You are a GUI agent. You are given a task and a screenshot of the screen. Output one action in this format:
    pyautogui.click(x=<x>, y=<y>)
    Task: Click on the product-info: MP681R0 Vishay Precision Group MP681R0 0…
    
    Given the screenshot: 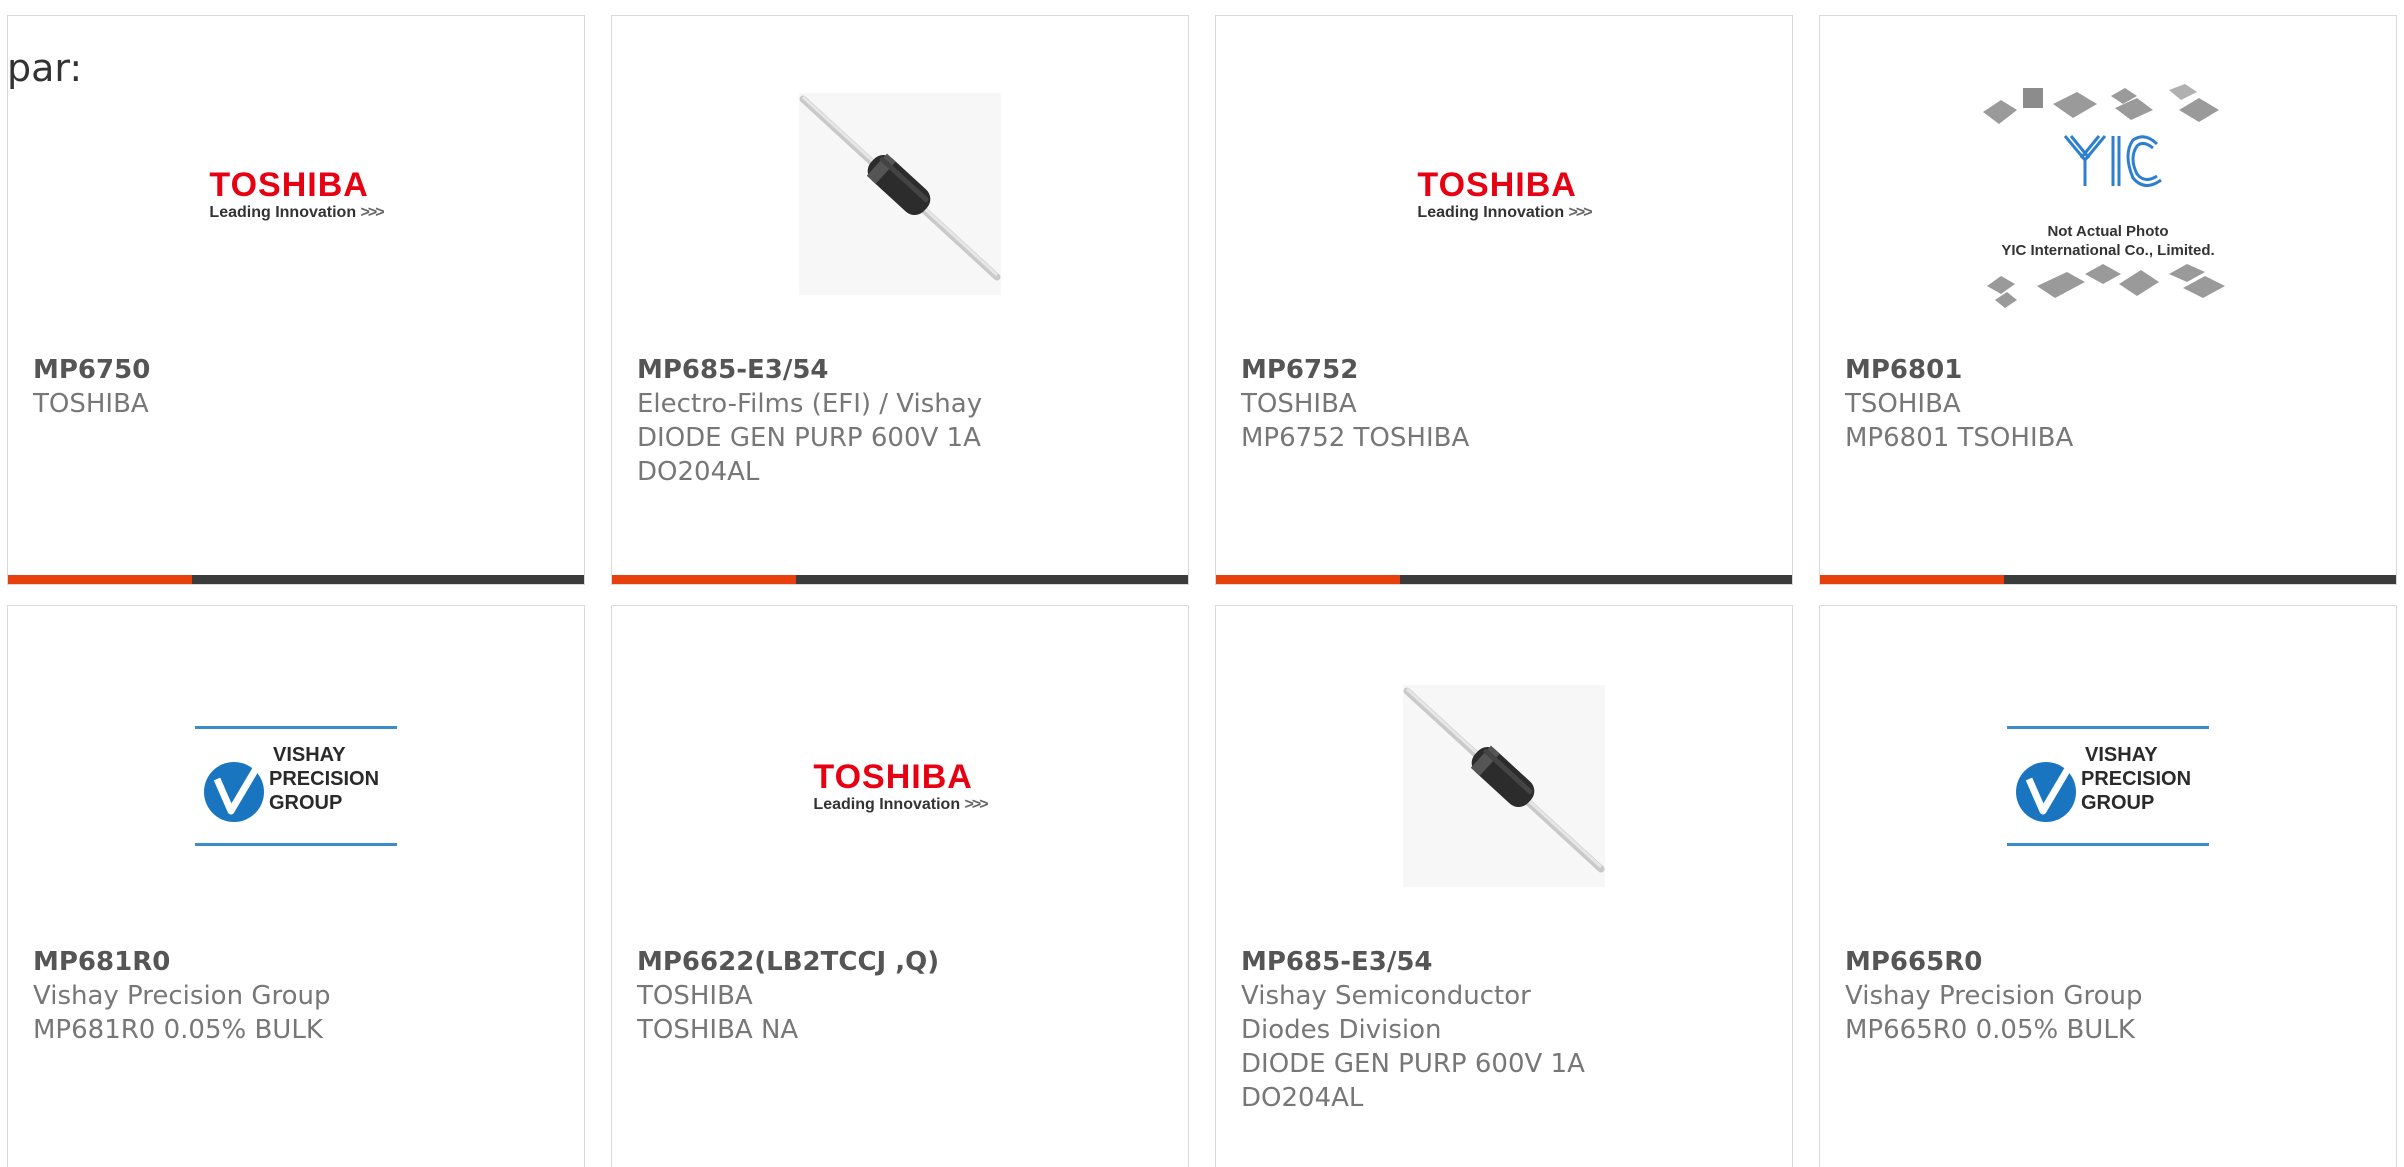 What is the action you would take?
    pyautogui.click(x=298, y=996)
    